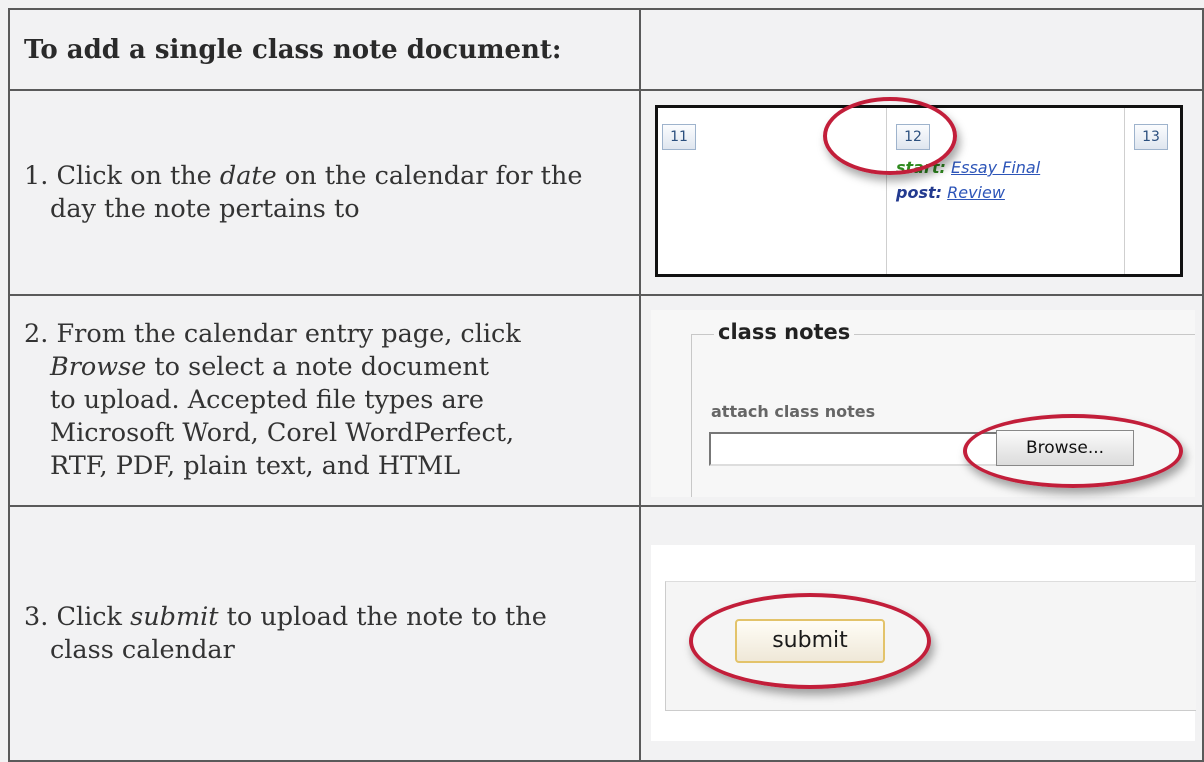 Image resolution: width=1204 pixels, height=762 pixels. Describe the element at coordinates (976, 192) in the screenshot. I see `review-link: Review` at that location.